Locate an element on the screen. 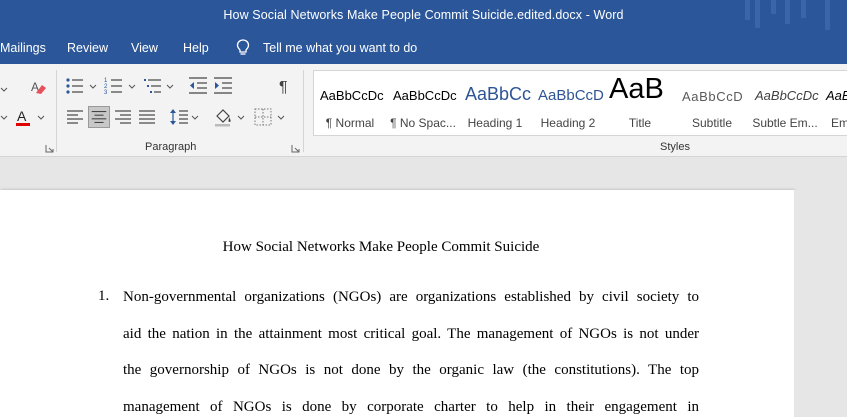  align-right-icon is located at coordinates (123, 117).